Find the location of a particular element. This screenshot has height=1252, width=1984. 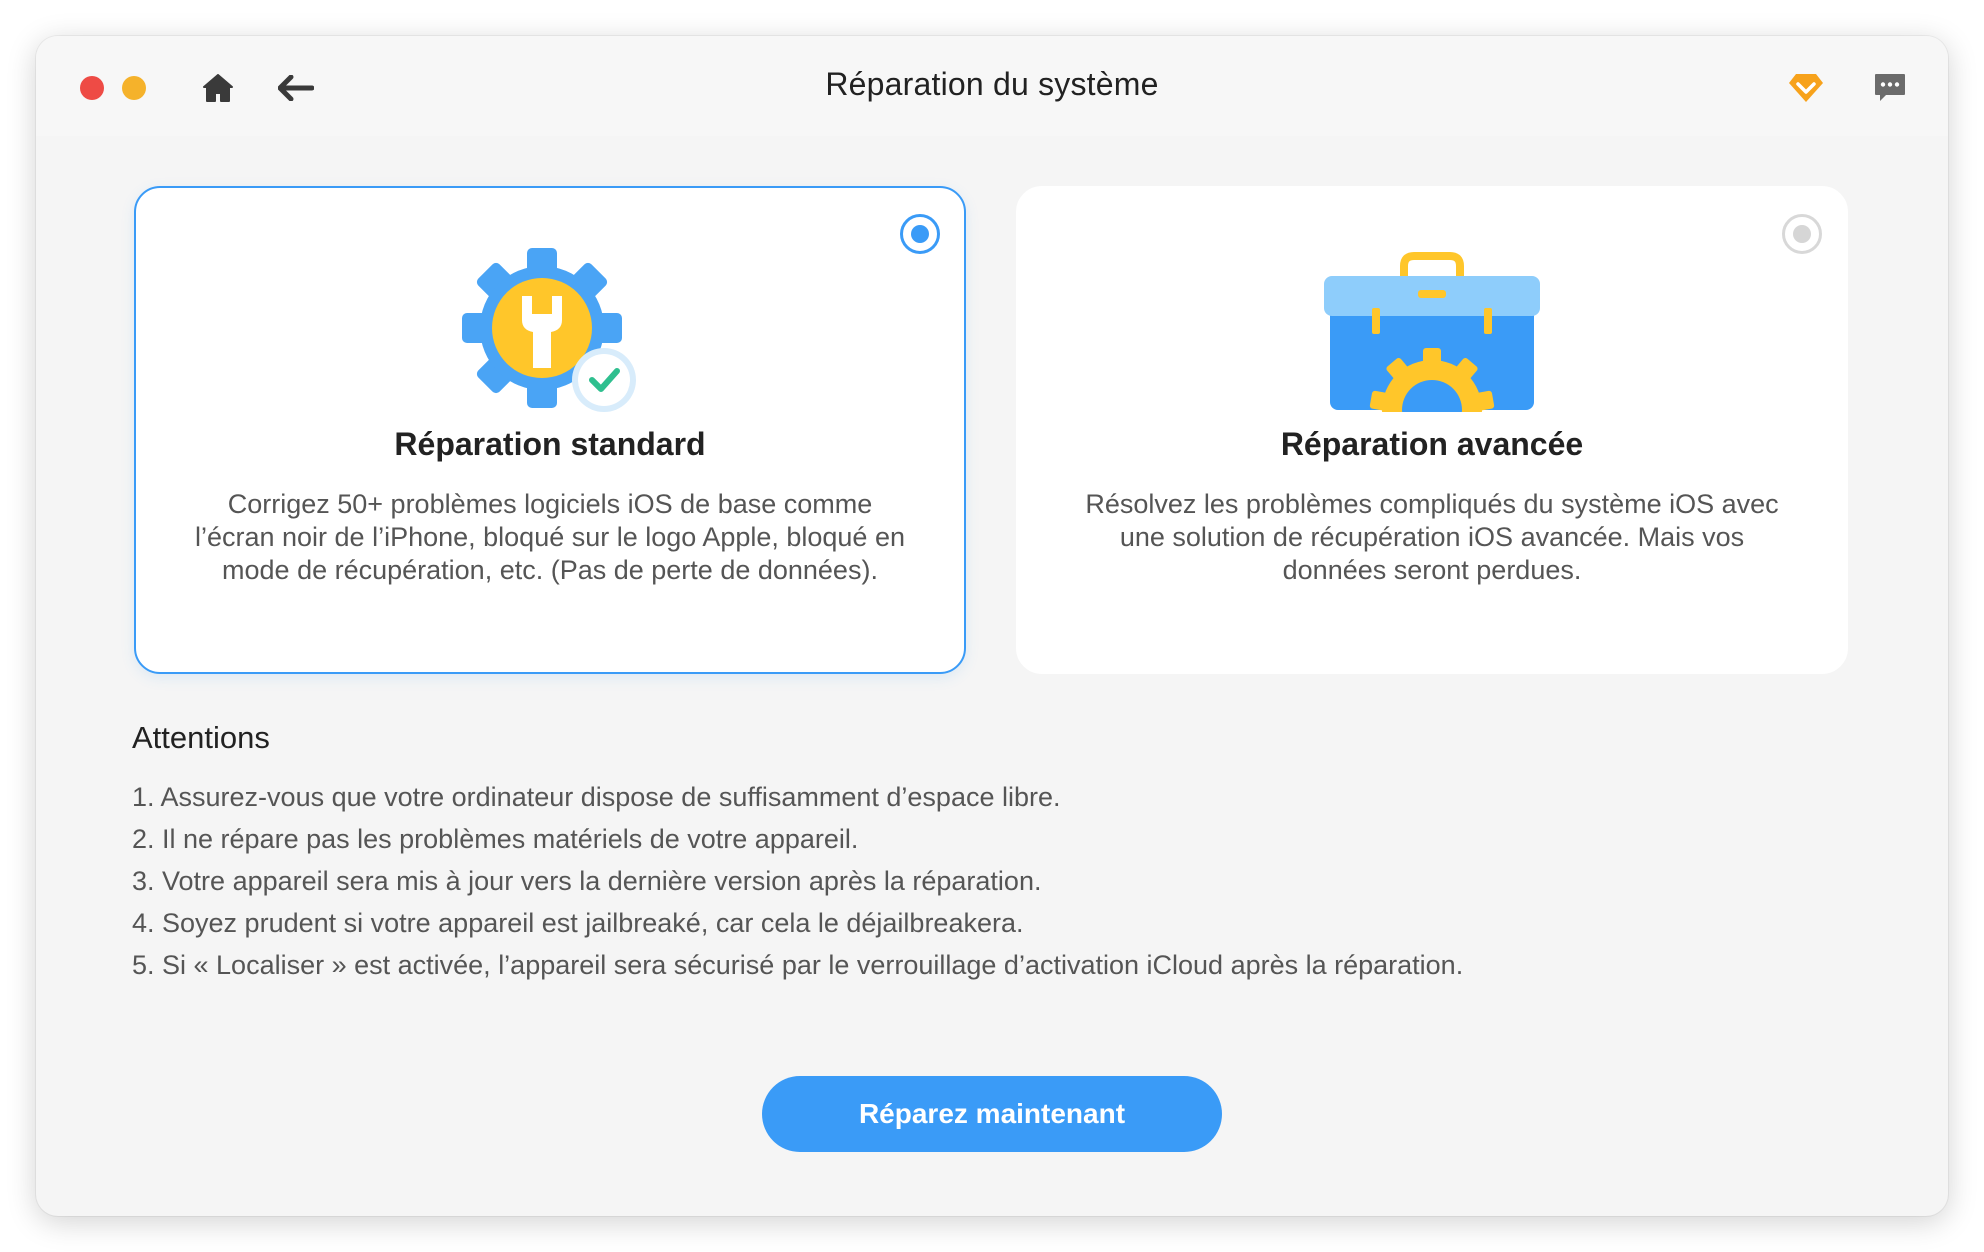

chat-bubble-icon is located at coordinates (1890, 87).